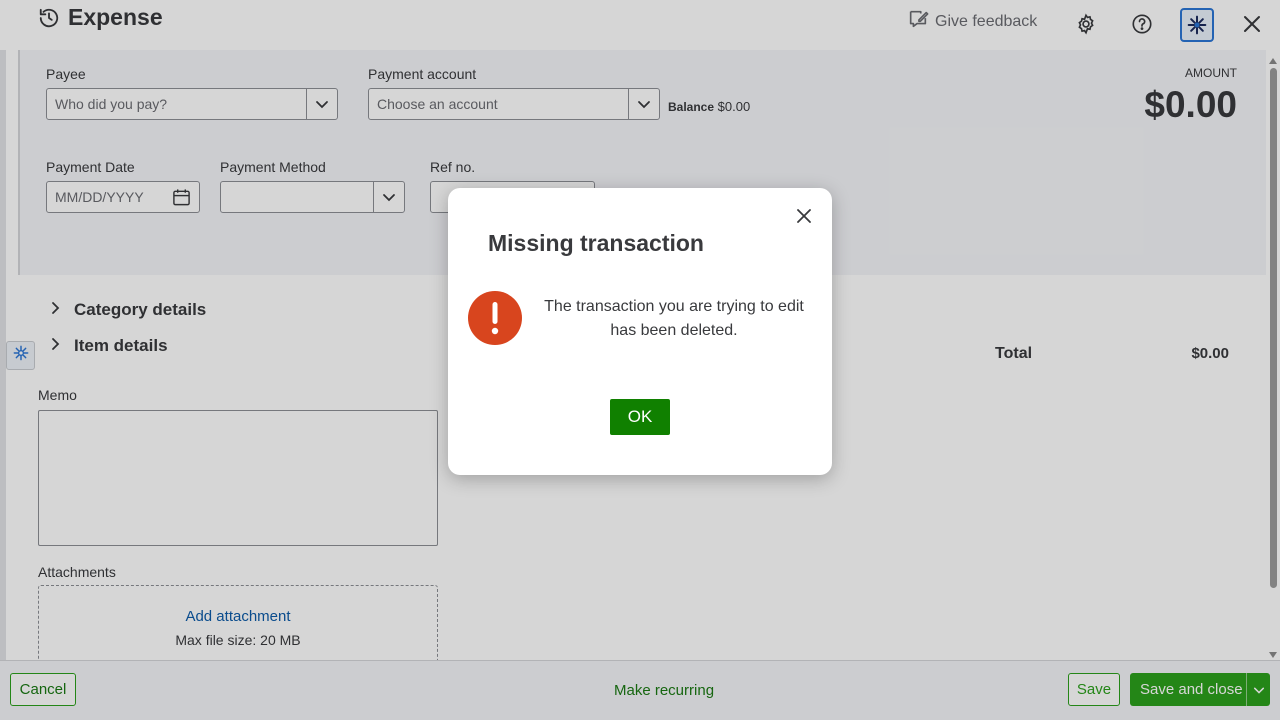 The height and width of the screenshot is (720, 1280). What do you see at coordinates (495, 318) in the screenshot?
I see `exclamation-icon` at bounding box center [495, 318].